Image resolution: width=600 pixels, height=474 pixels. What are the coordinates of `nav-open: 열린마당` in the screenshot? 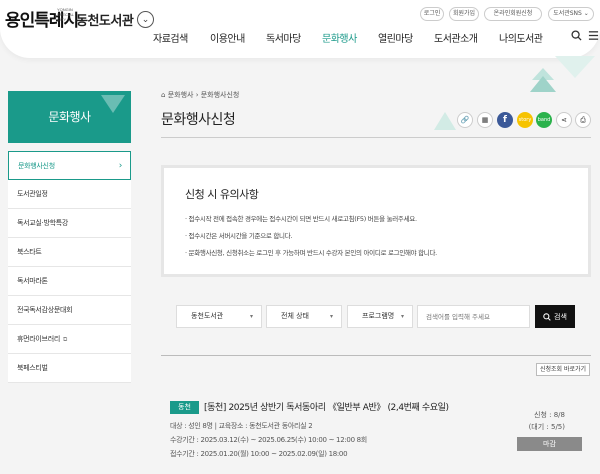 It's located at (395, 37).